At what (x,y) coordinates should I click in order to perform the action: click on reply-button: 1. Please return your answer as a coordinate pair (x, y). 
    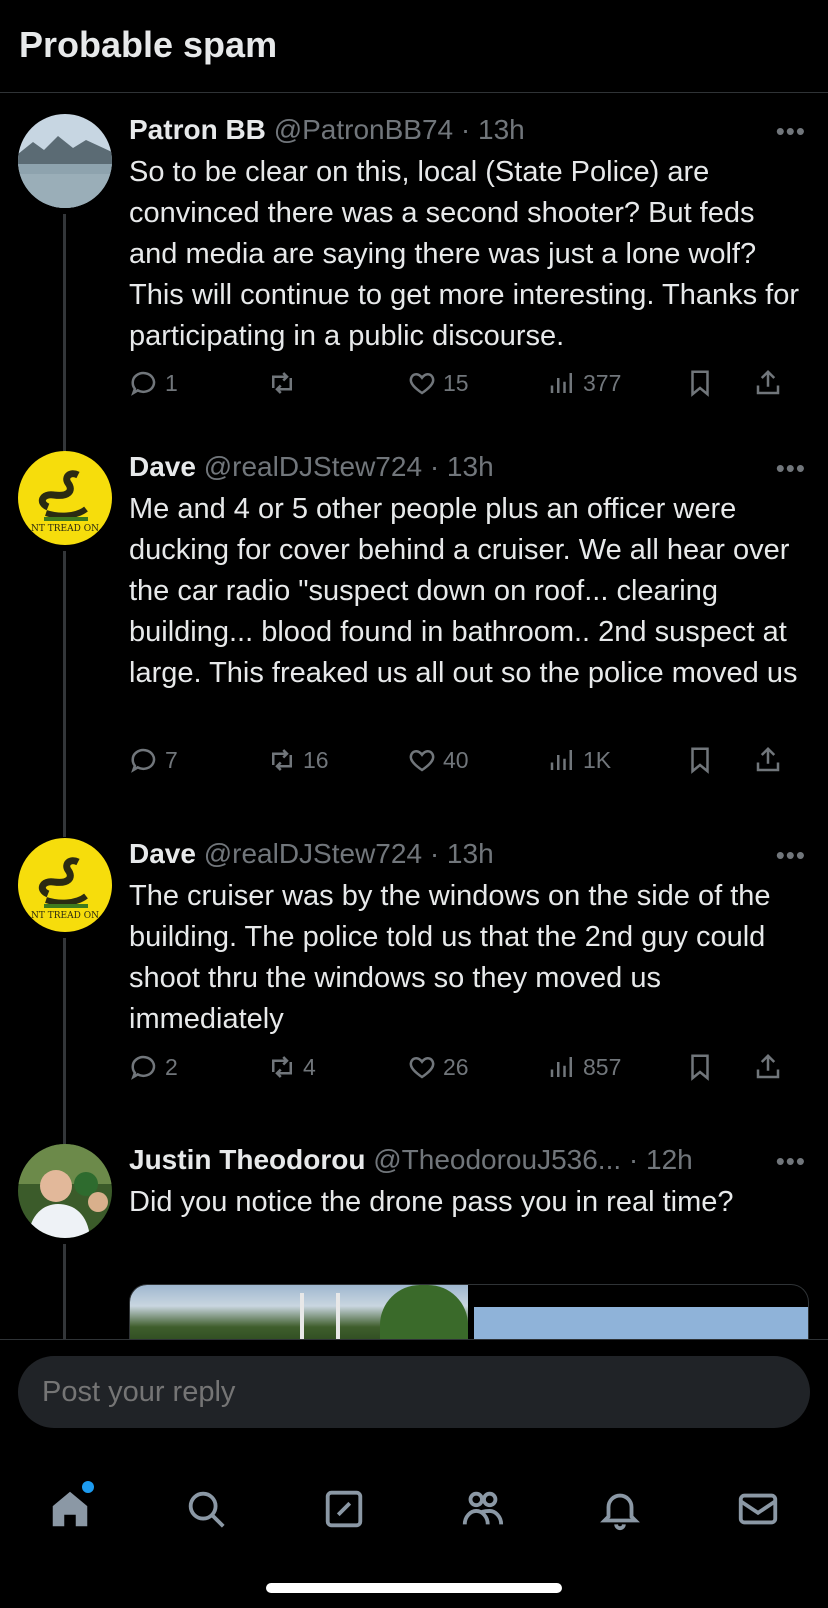
    Looking at the image, I should click on (153, 383).